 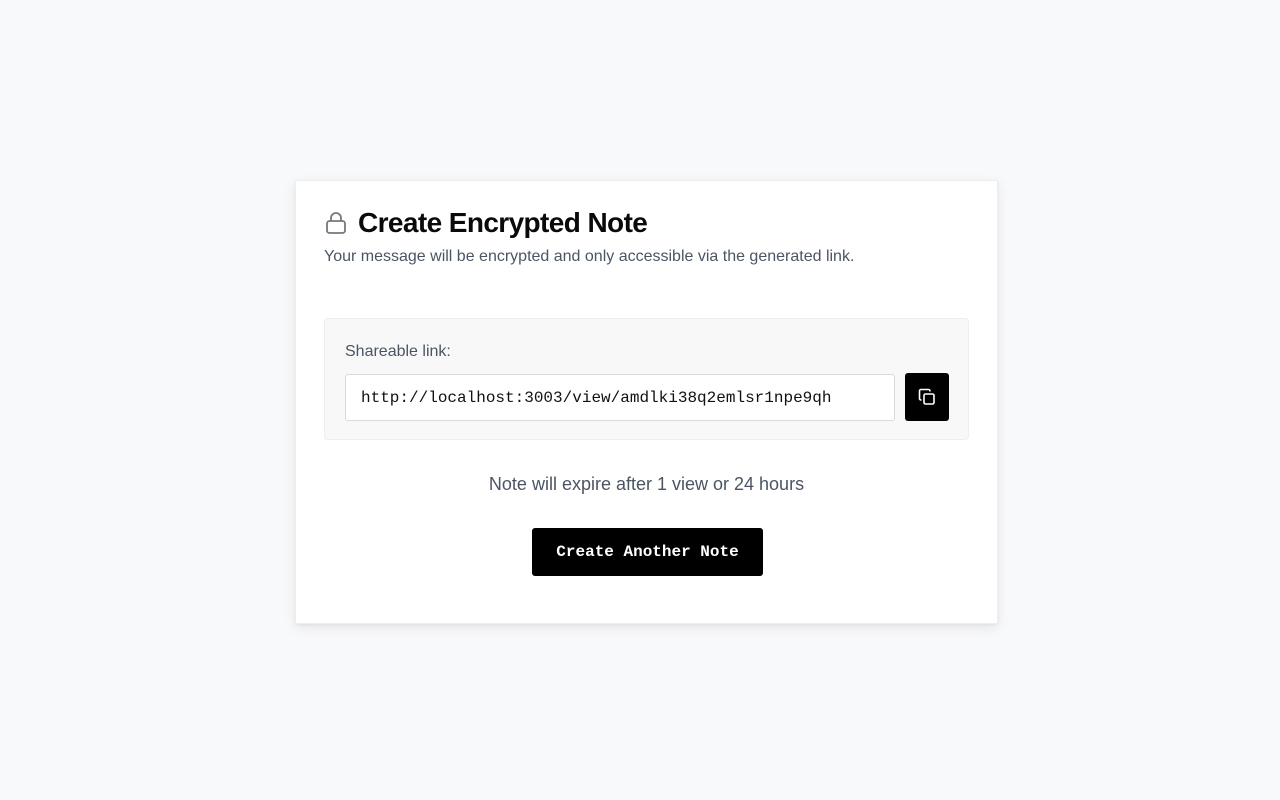 I want to click on copy-icon, so click(x=927, y=397).